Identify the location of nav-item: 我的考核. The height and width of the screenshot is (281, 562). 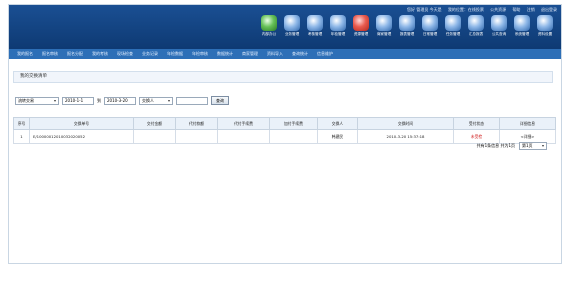
(100, 54).